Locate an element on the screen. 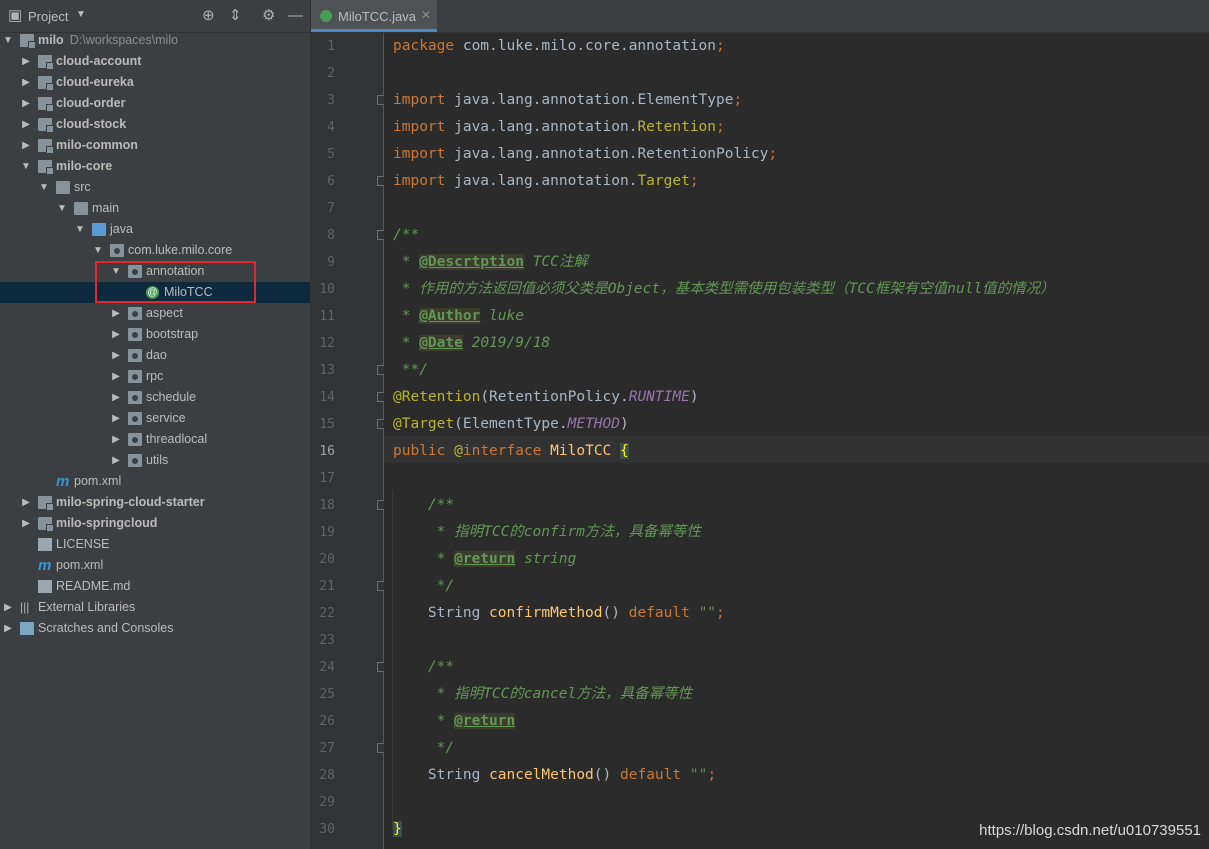 Image resolution: width=1209 pixels, height=849 pixels. tree-item: ▶ cloud-order is located at coordinates (155, 103).